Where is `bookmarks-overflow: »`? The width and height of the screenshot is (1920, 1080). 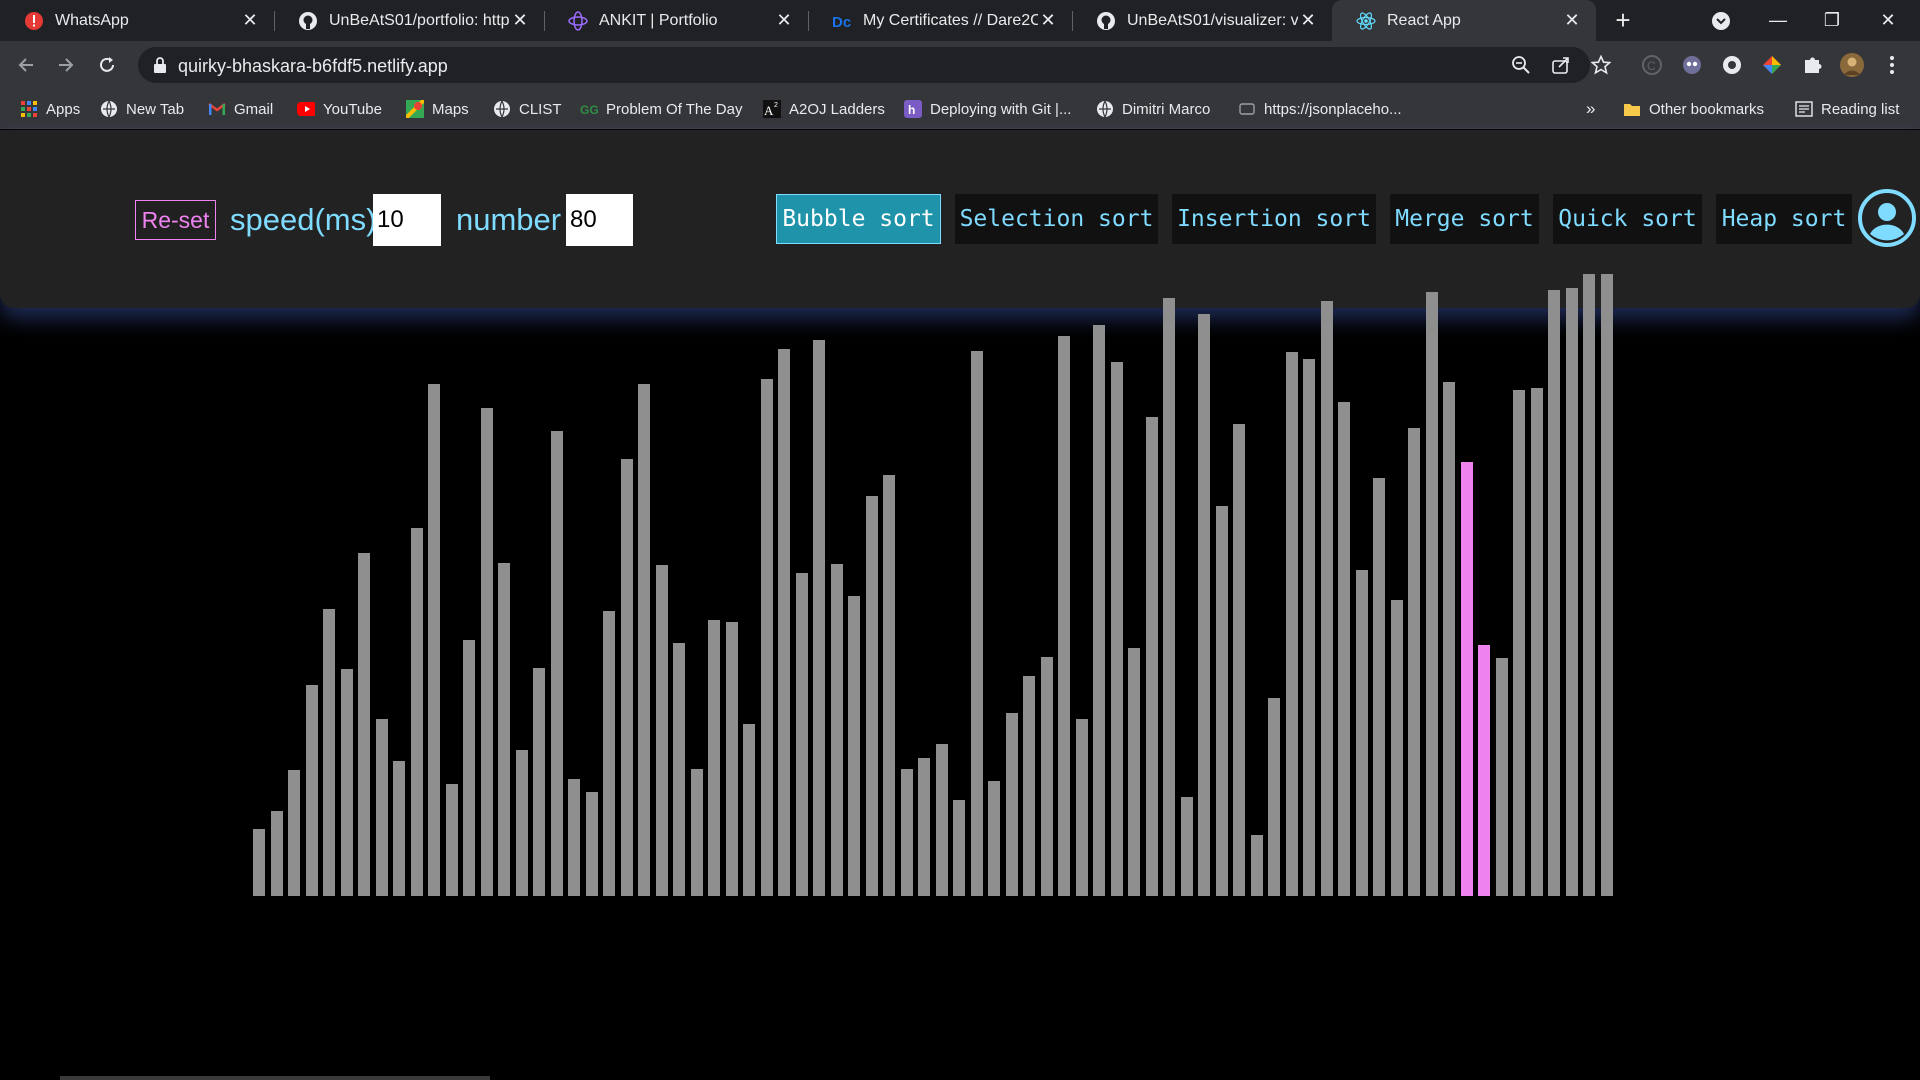 bookmarks-overflow: » is located at coordinates (1590, 109).